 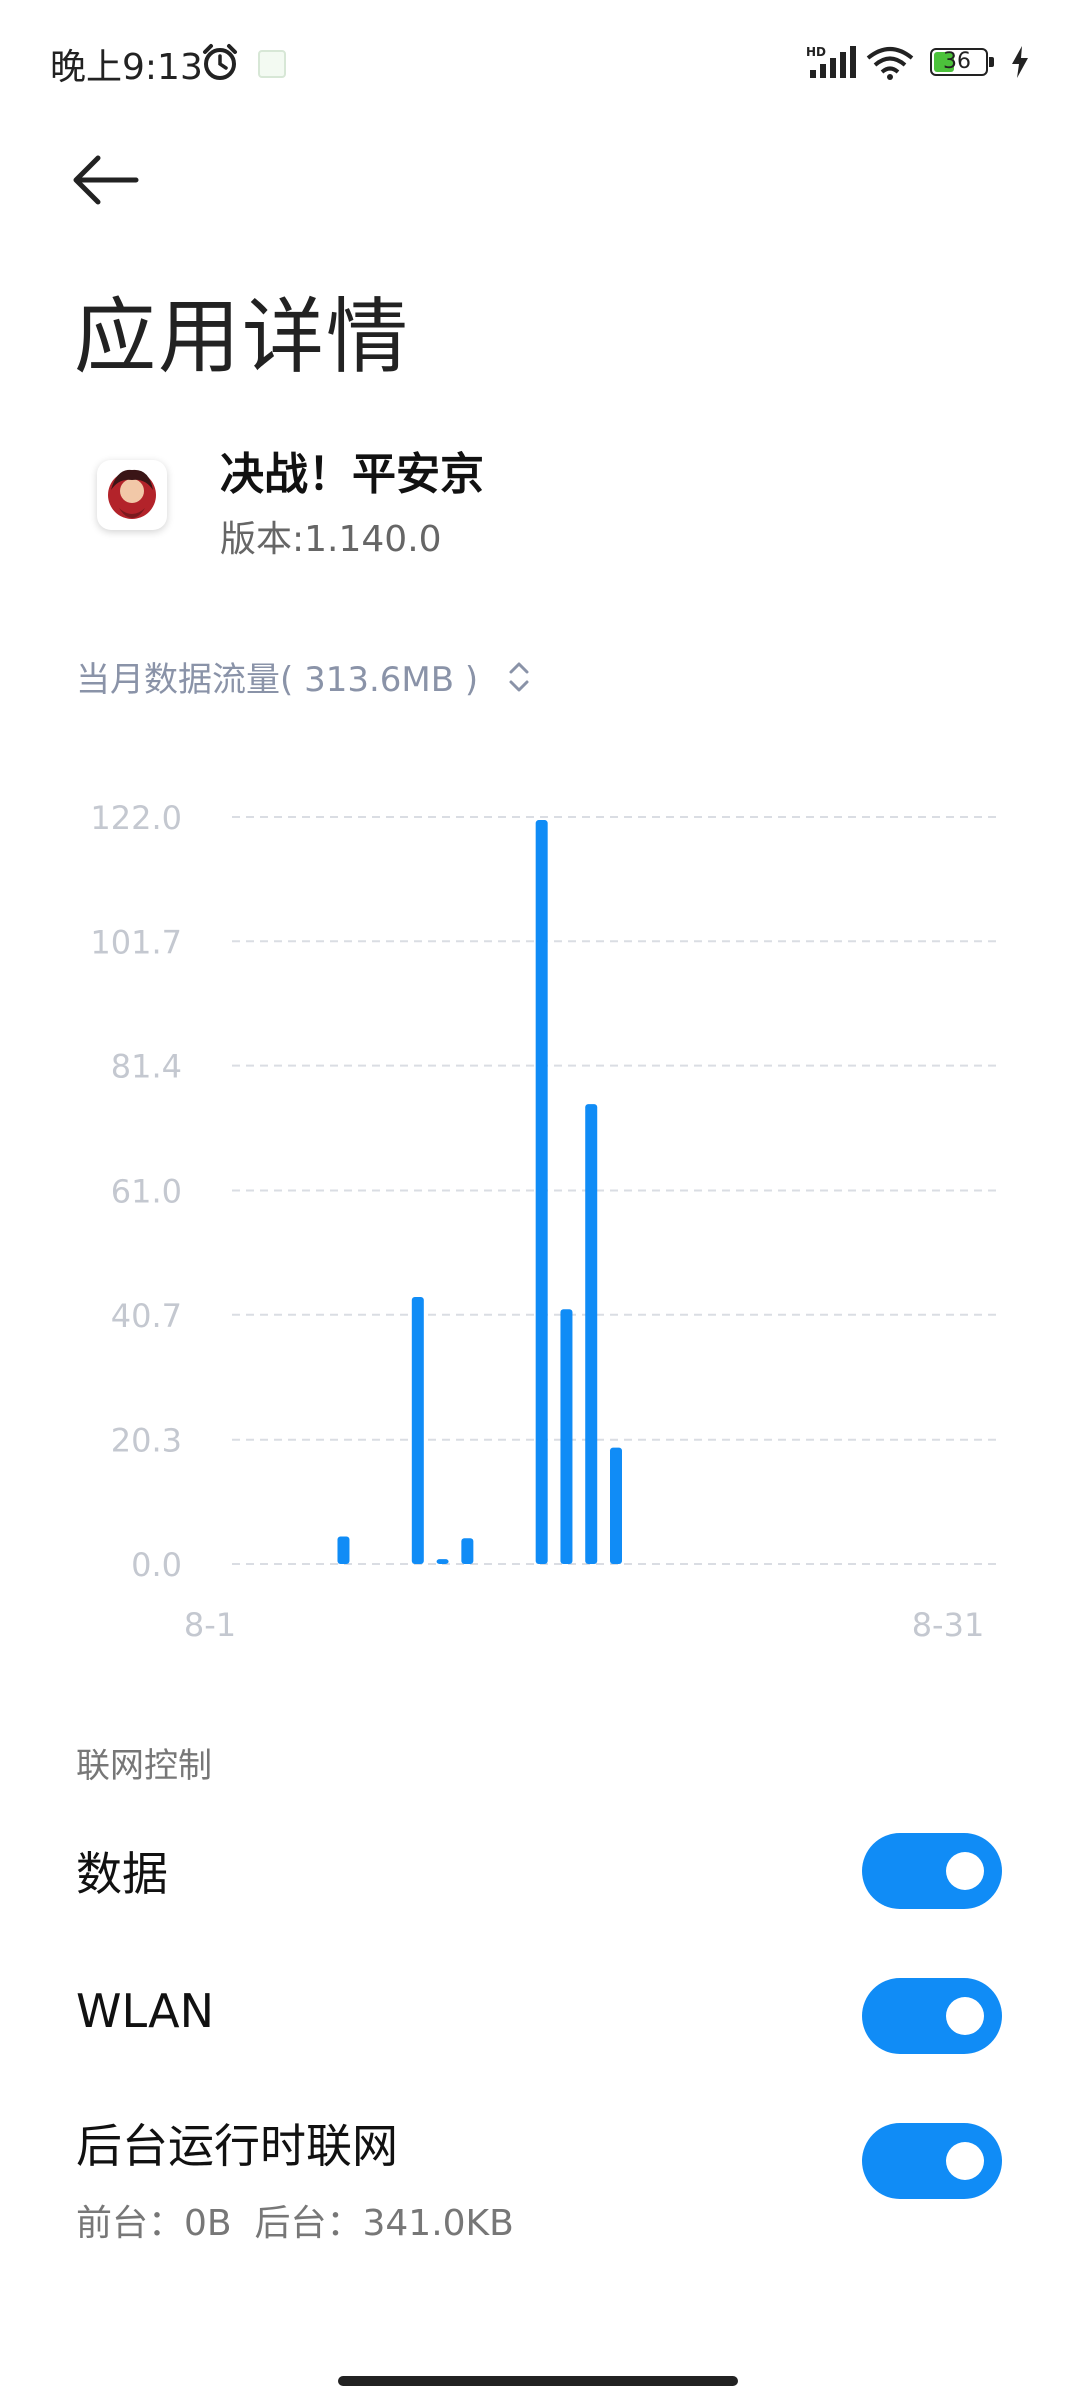 I want to click on y-tick-label: 61.0, so click(x=146, y=1192).